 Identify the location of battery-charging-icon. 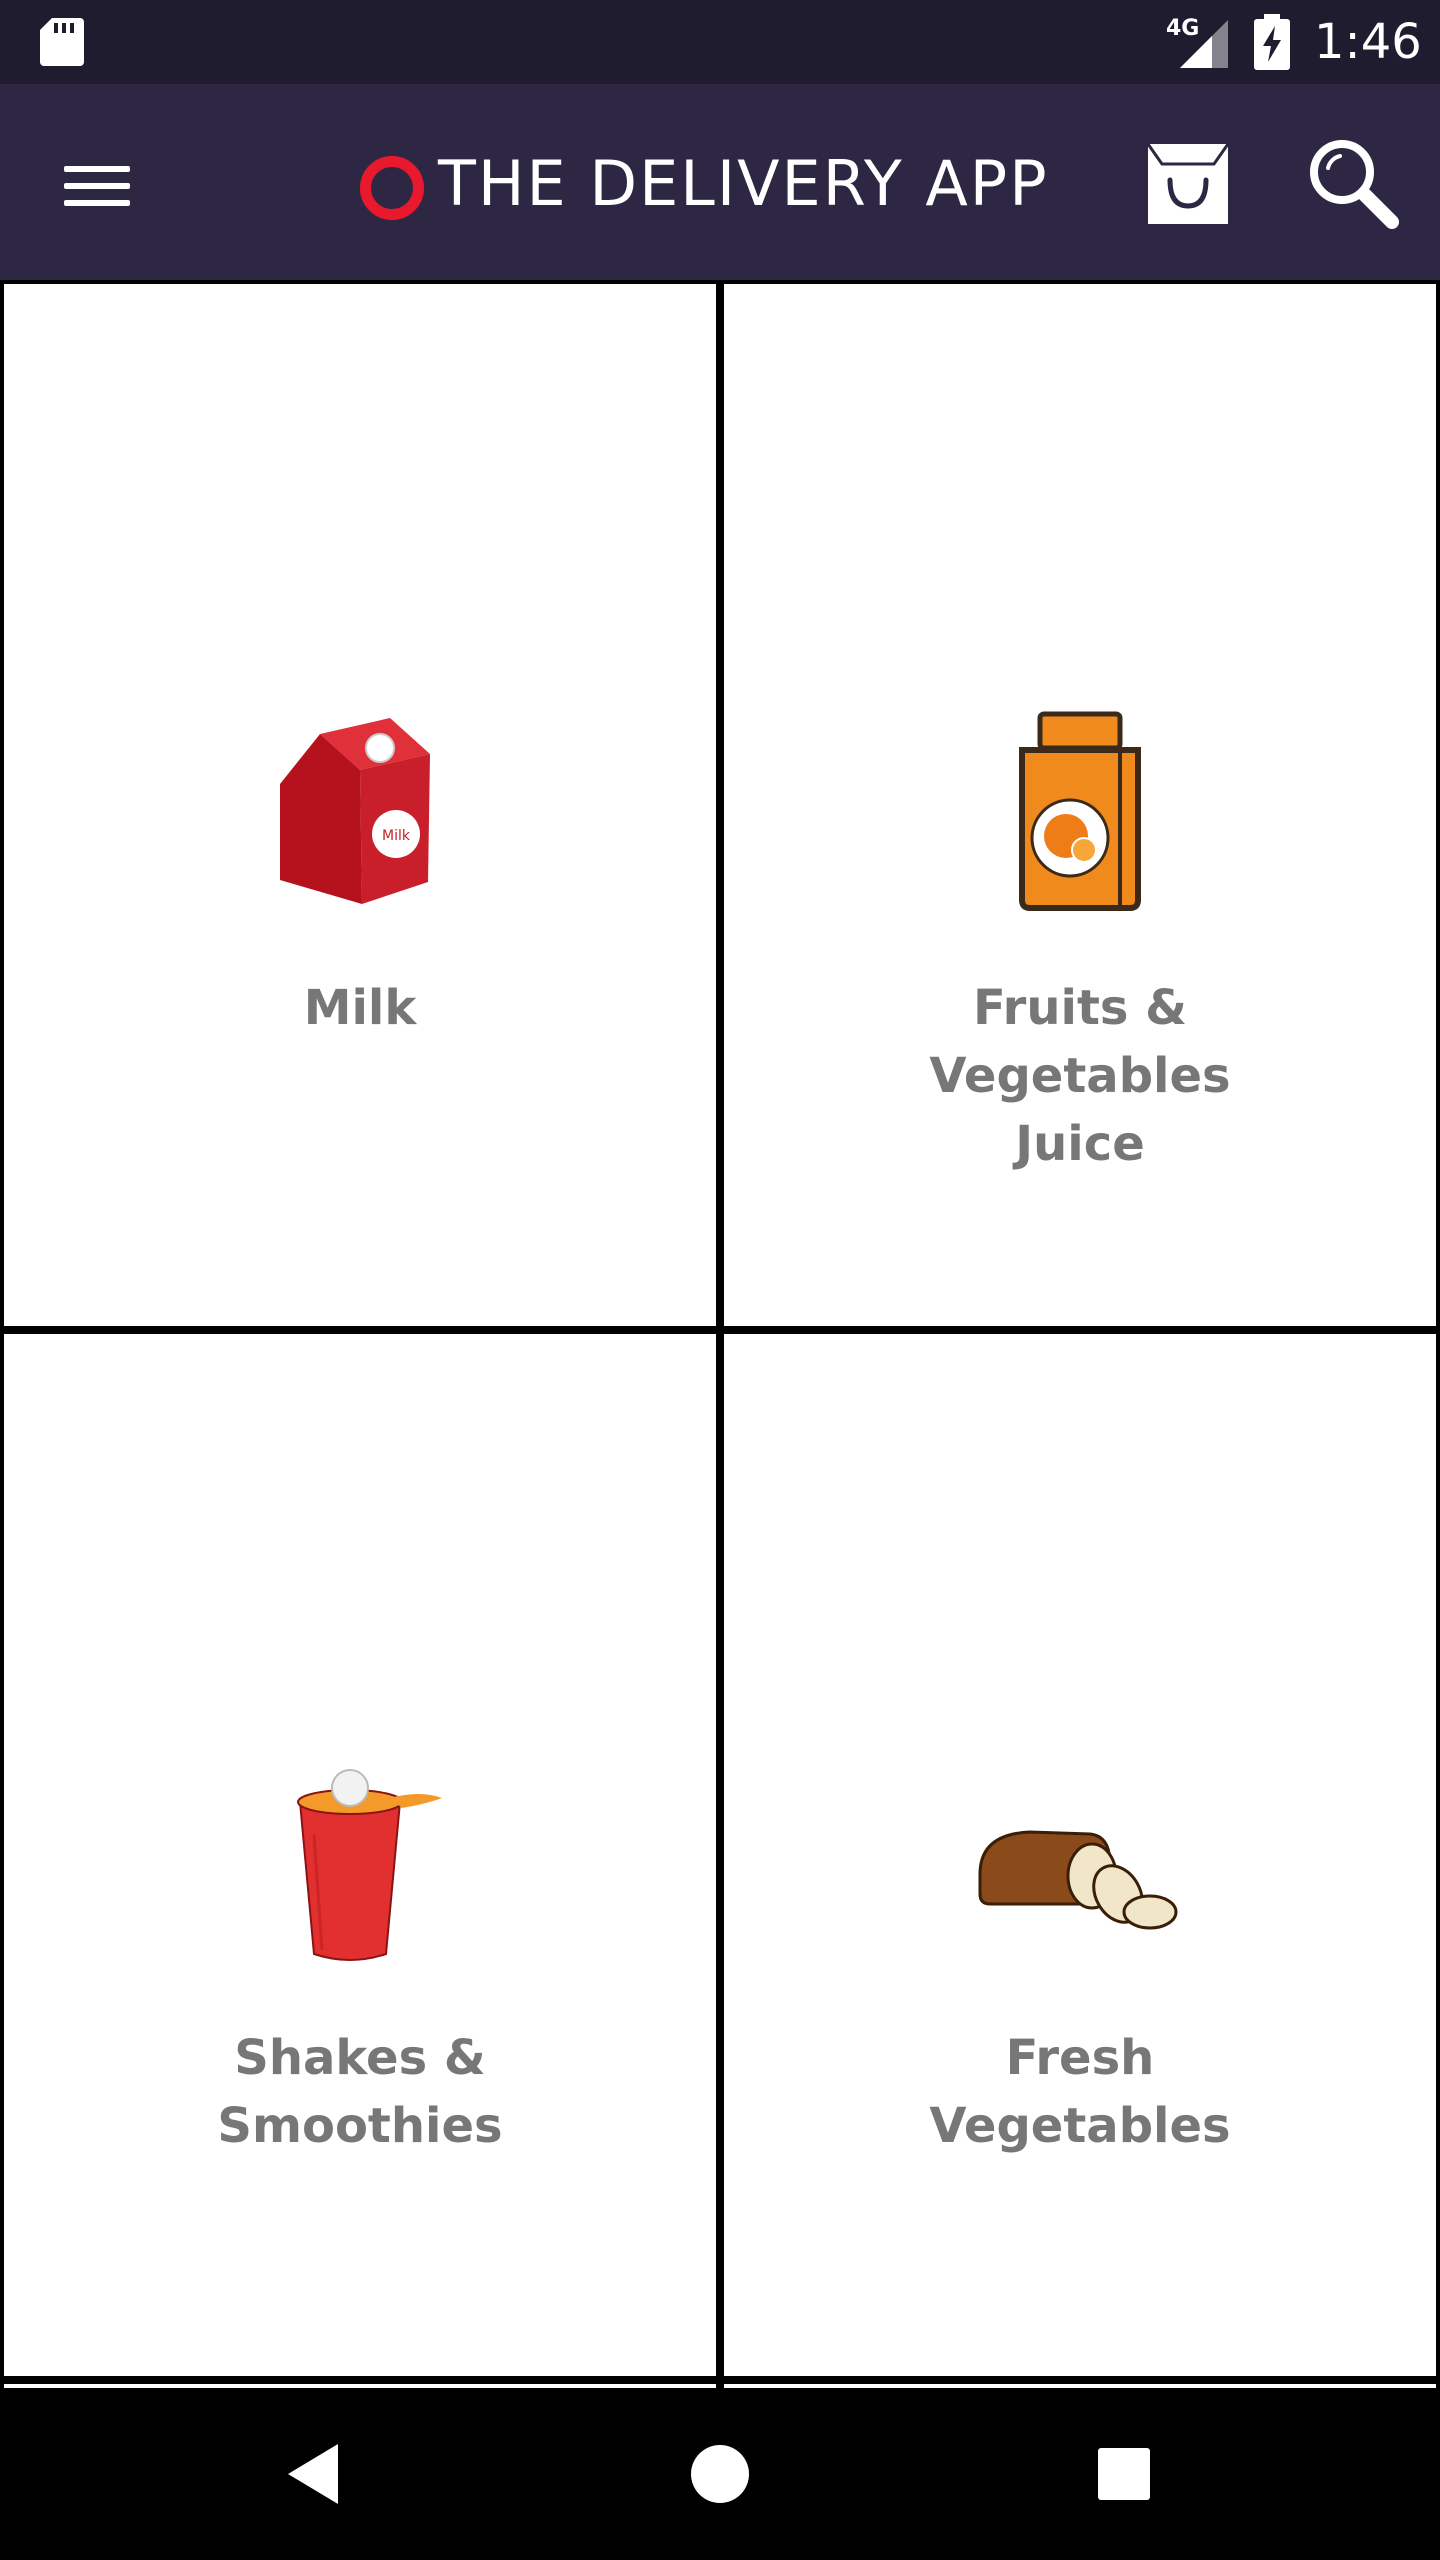
(1272, 42).